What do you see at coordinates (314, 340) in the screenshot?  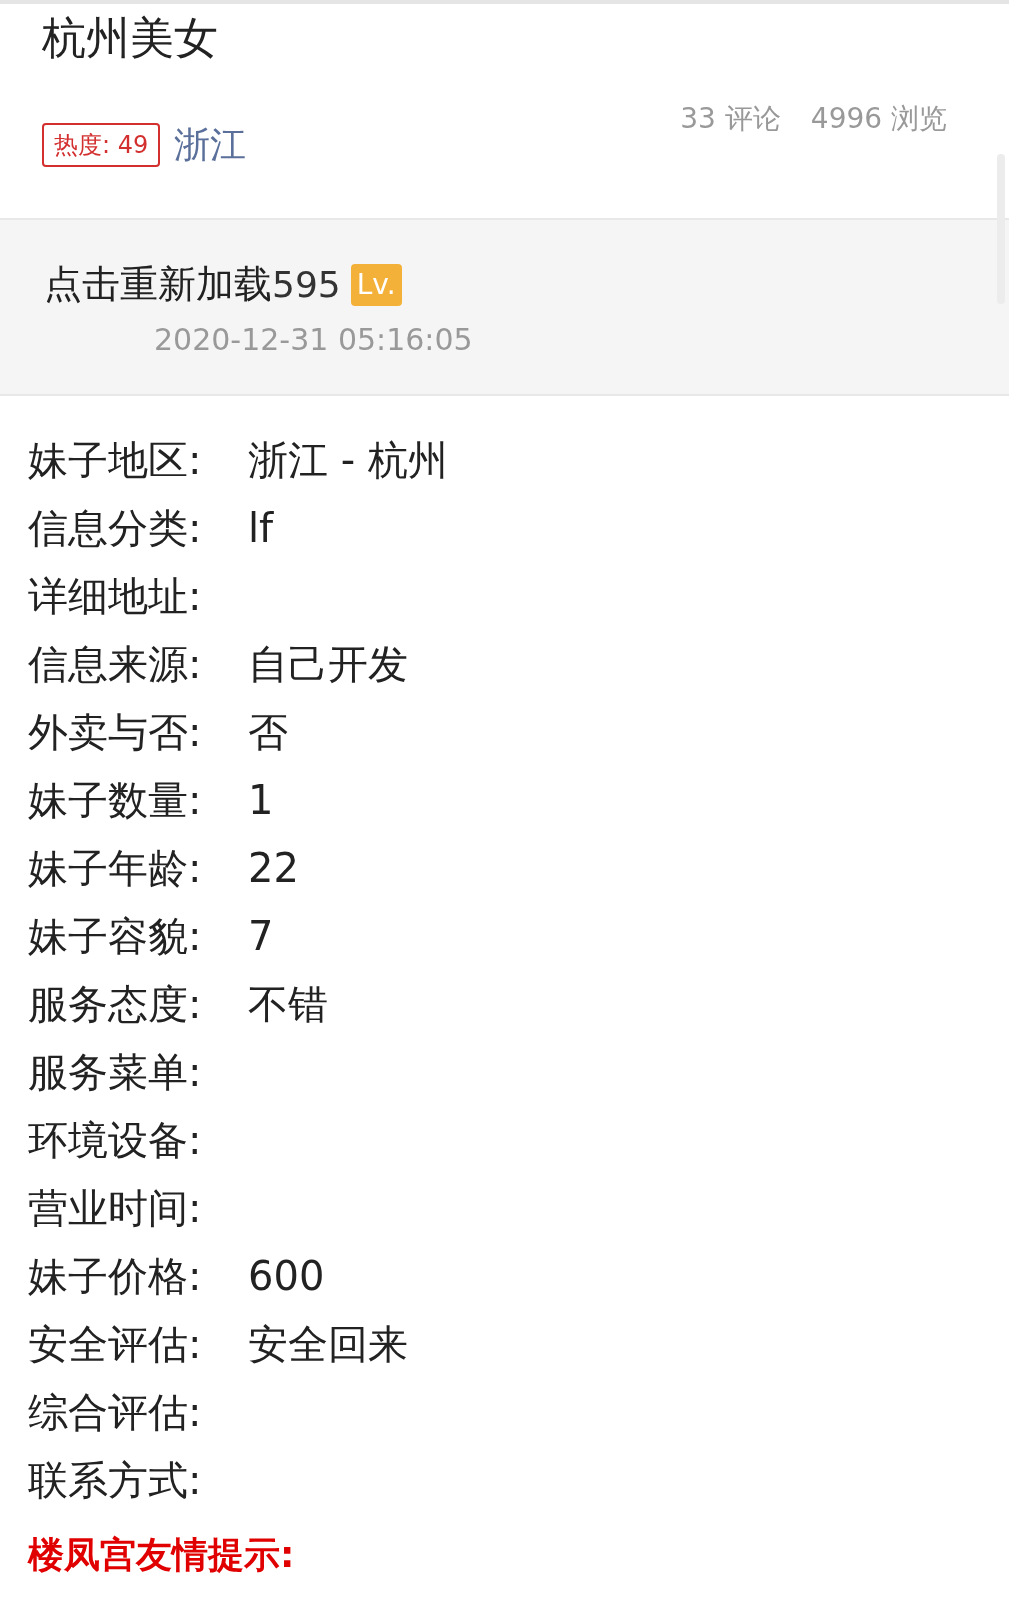 I see `post-time: 2020-12-31 05:16:05` at bounding box center [314, 340].